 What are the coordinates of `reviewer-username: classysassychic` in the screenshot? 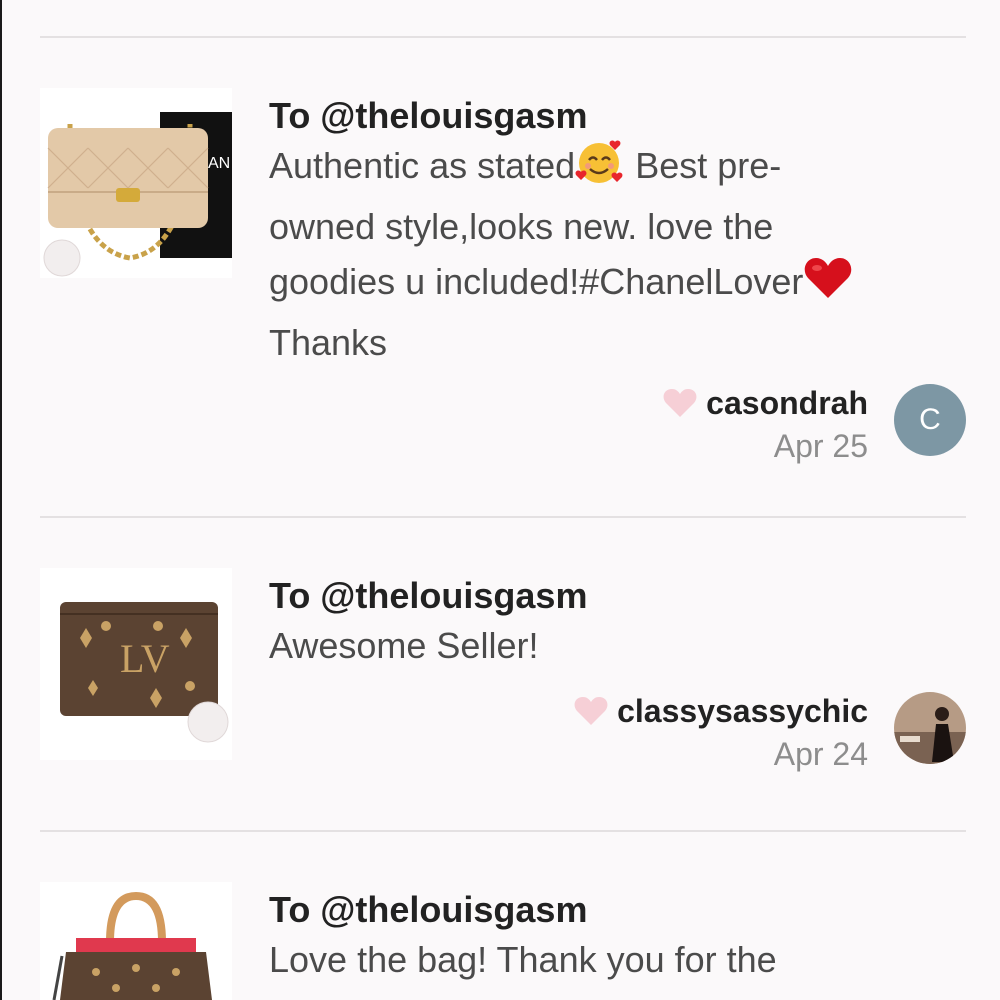 It's located at (742, 711).